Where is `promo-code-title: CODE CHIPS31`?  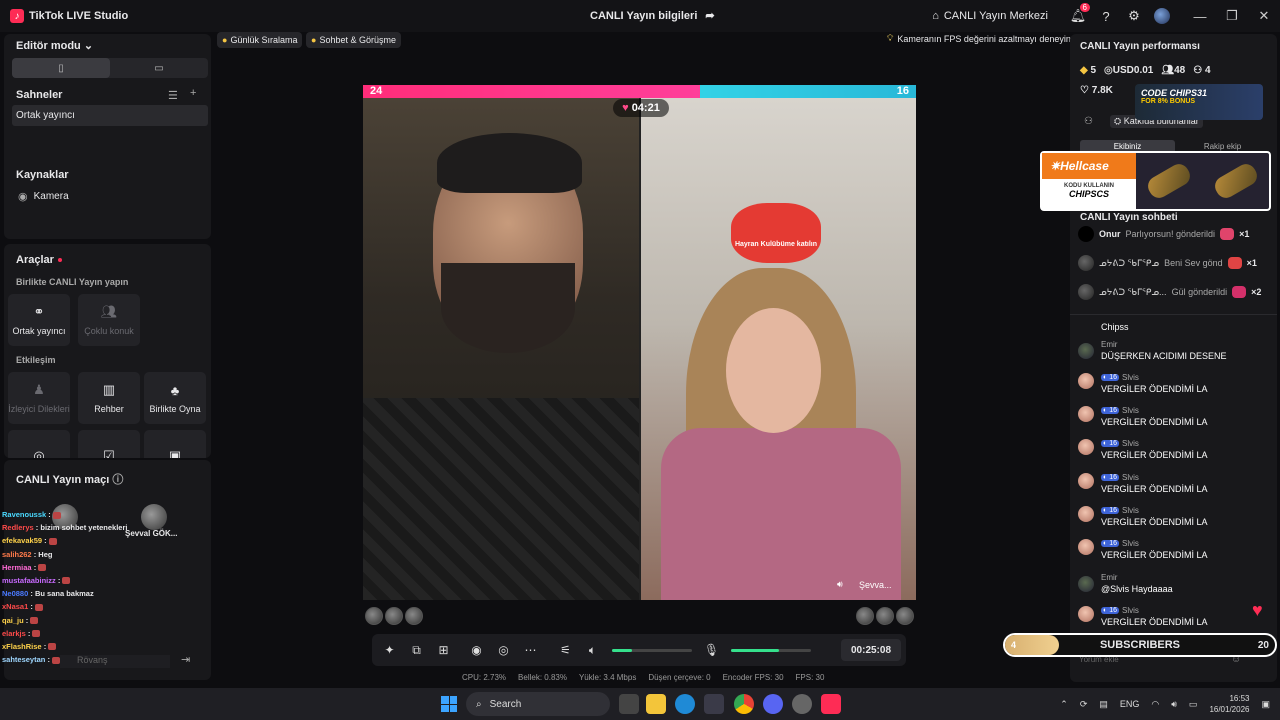 promo-code-title: CODE CHIPS31 is located at coordinates (1174, 93).